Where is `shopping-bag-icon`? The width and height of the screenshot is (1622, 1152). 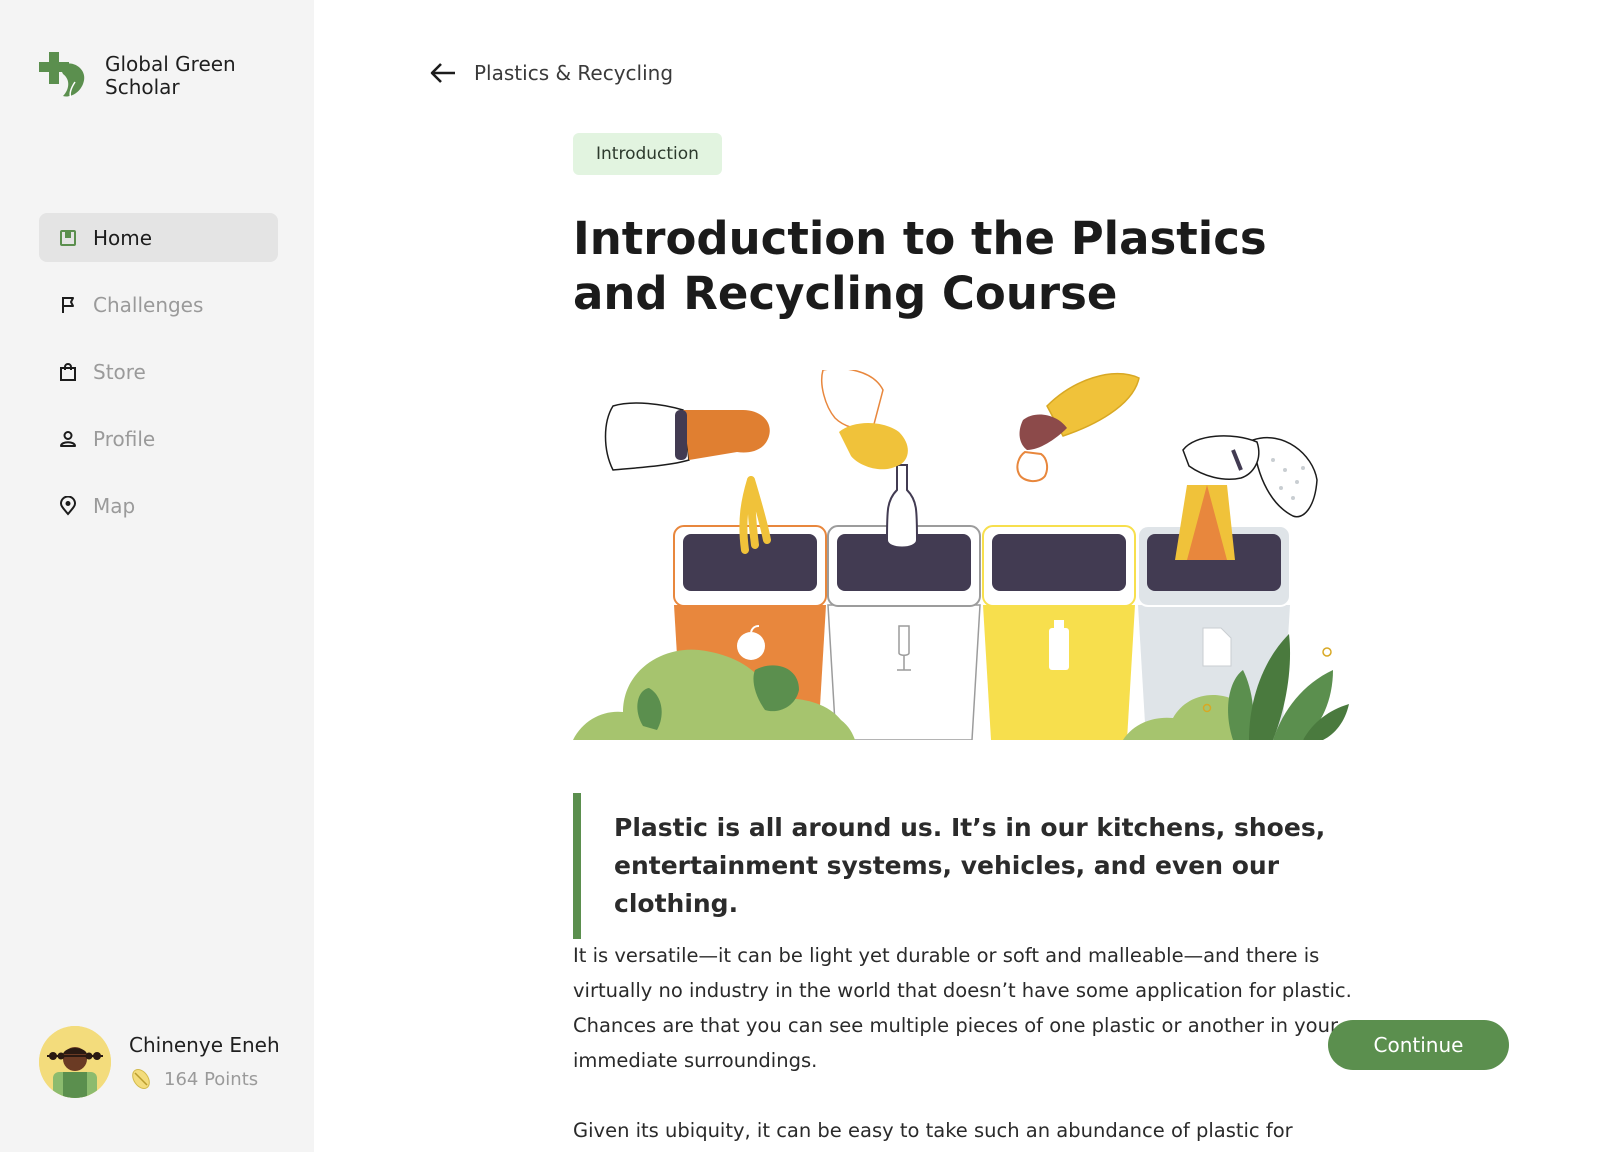 shopping-bag-icon is located at coordinates (68, 372).